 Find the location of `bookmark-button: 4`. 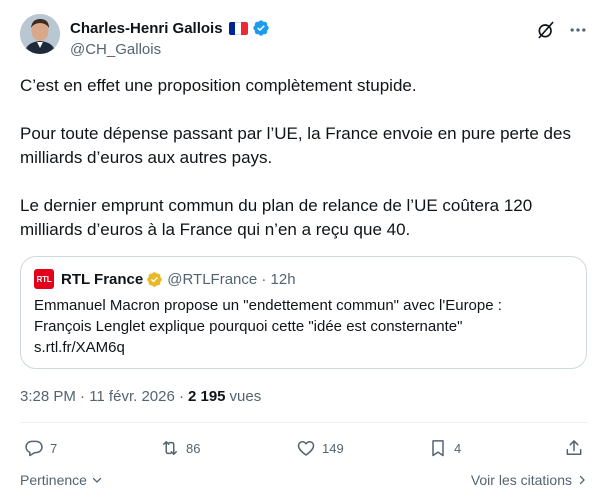

bookmark-button: 4 is located at coordinates (444, 448).